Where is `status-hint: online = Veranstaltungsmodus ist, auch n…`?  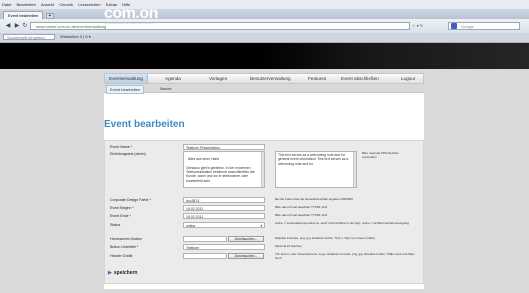 status-hint: online = Veranstaltungsmodus ist, auch n… is located at coordinates (342, 223).